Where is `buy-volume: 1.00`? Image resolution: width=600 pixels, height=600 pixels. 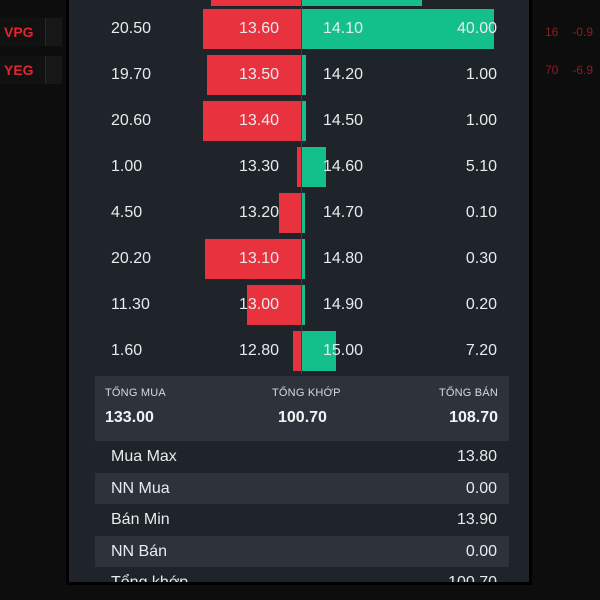 buy-volume: 1.00 is located at coordinates (127, 166).